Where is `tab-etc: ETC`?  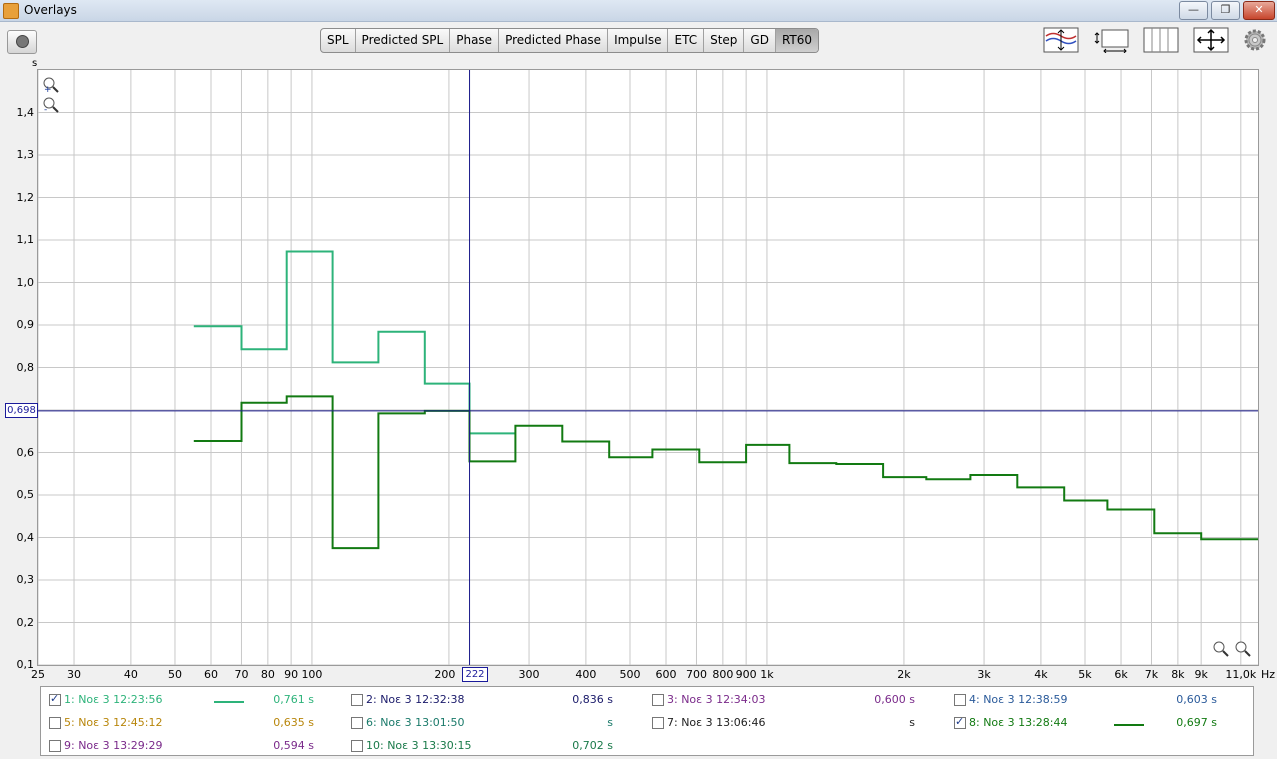 tab-etc: ETC is located at coordinates (686, 40).